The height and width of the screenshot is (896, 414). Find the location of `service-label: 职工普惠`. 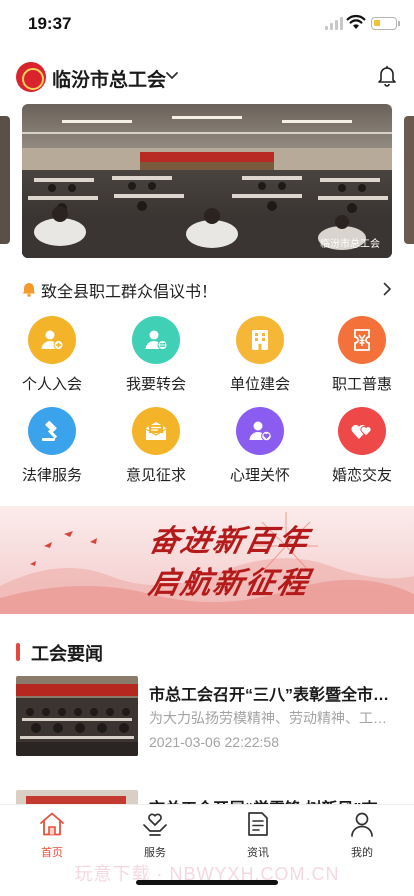

service-label: 职工普惠 is located at coordinates (361, 384).